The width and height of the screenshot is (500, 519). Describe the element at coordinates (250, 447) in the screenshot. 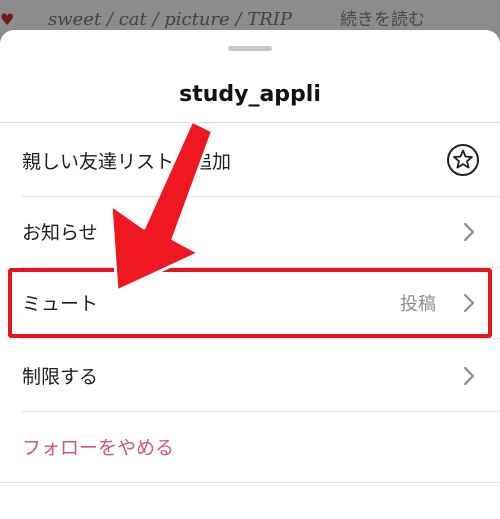

I see `row-unfollow: フォローをやめる` at that location.